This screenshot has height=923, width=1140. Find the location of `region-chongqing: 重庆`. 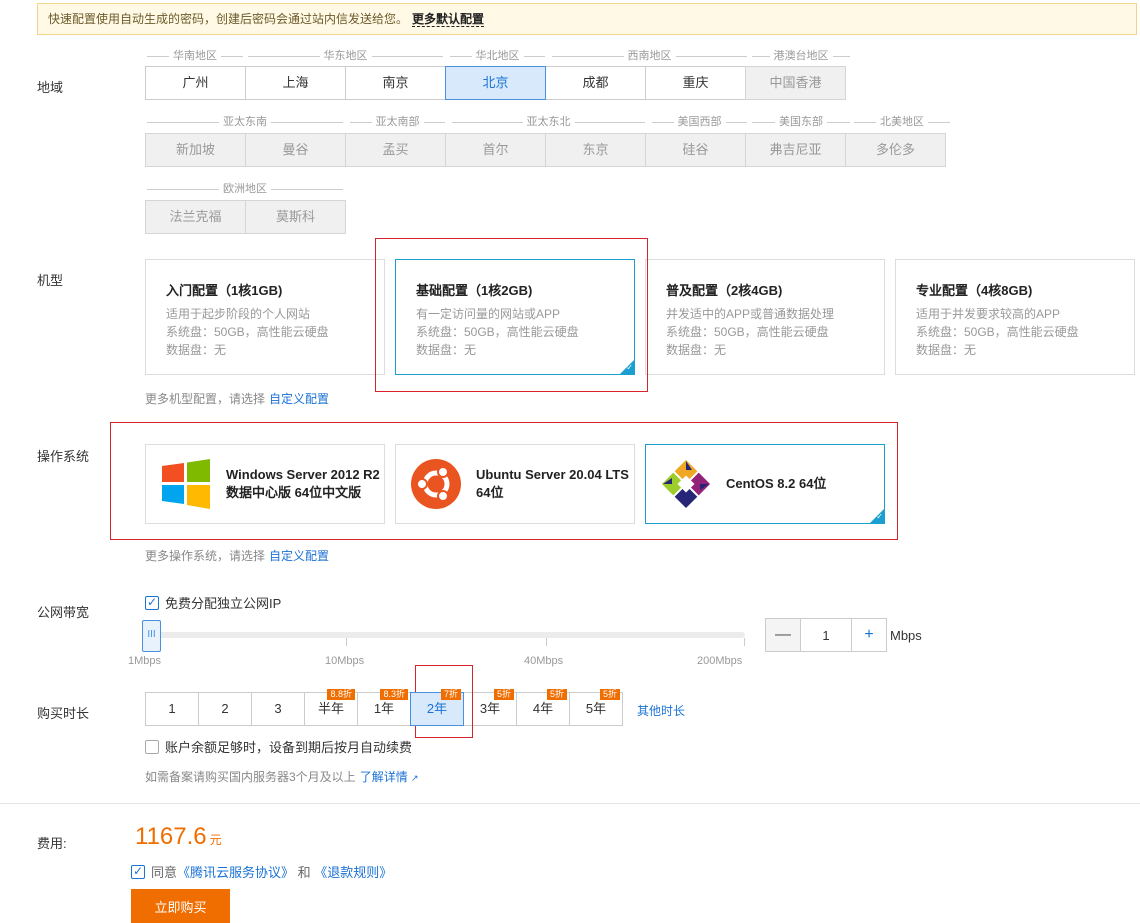

region-chongqing: 重庆 is located at coordinates (695, 83).